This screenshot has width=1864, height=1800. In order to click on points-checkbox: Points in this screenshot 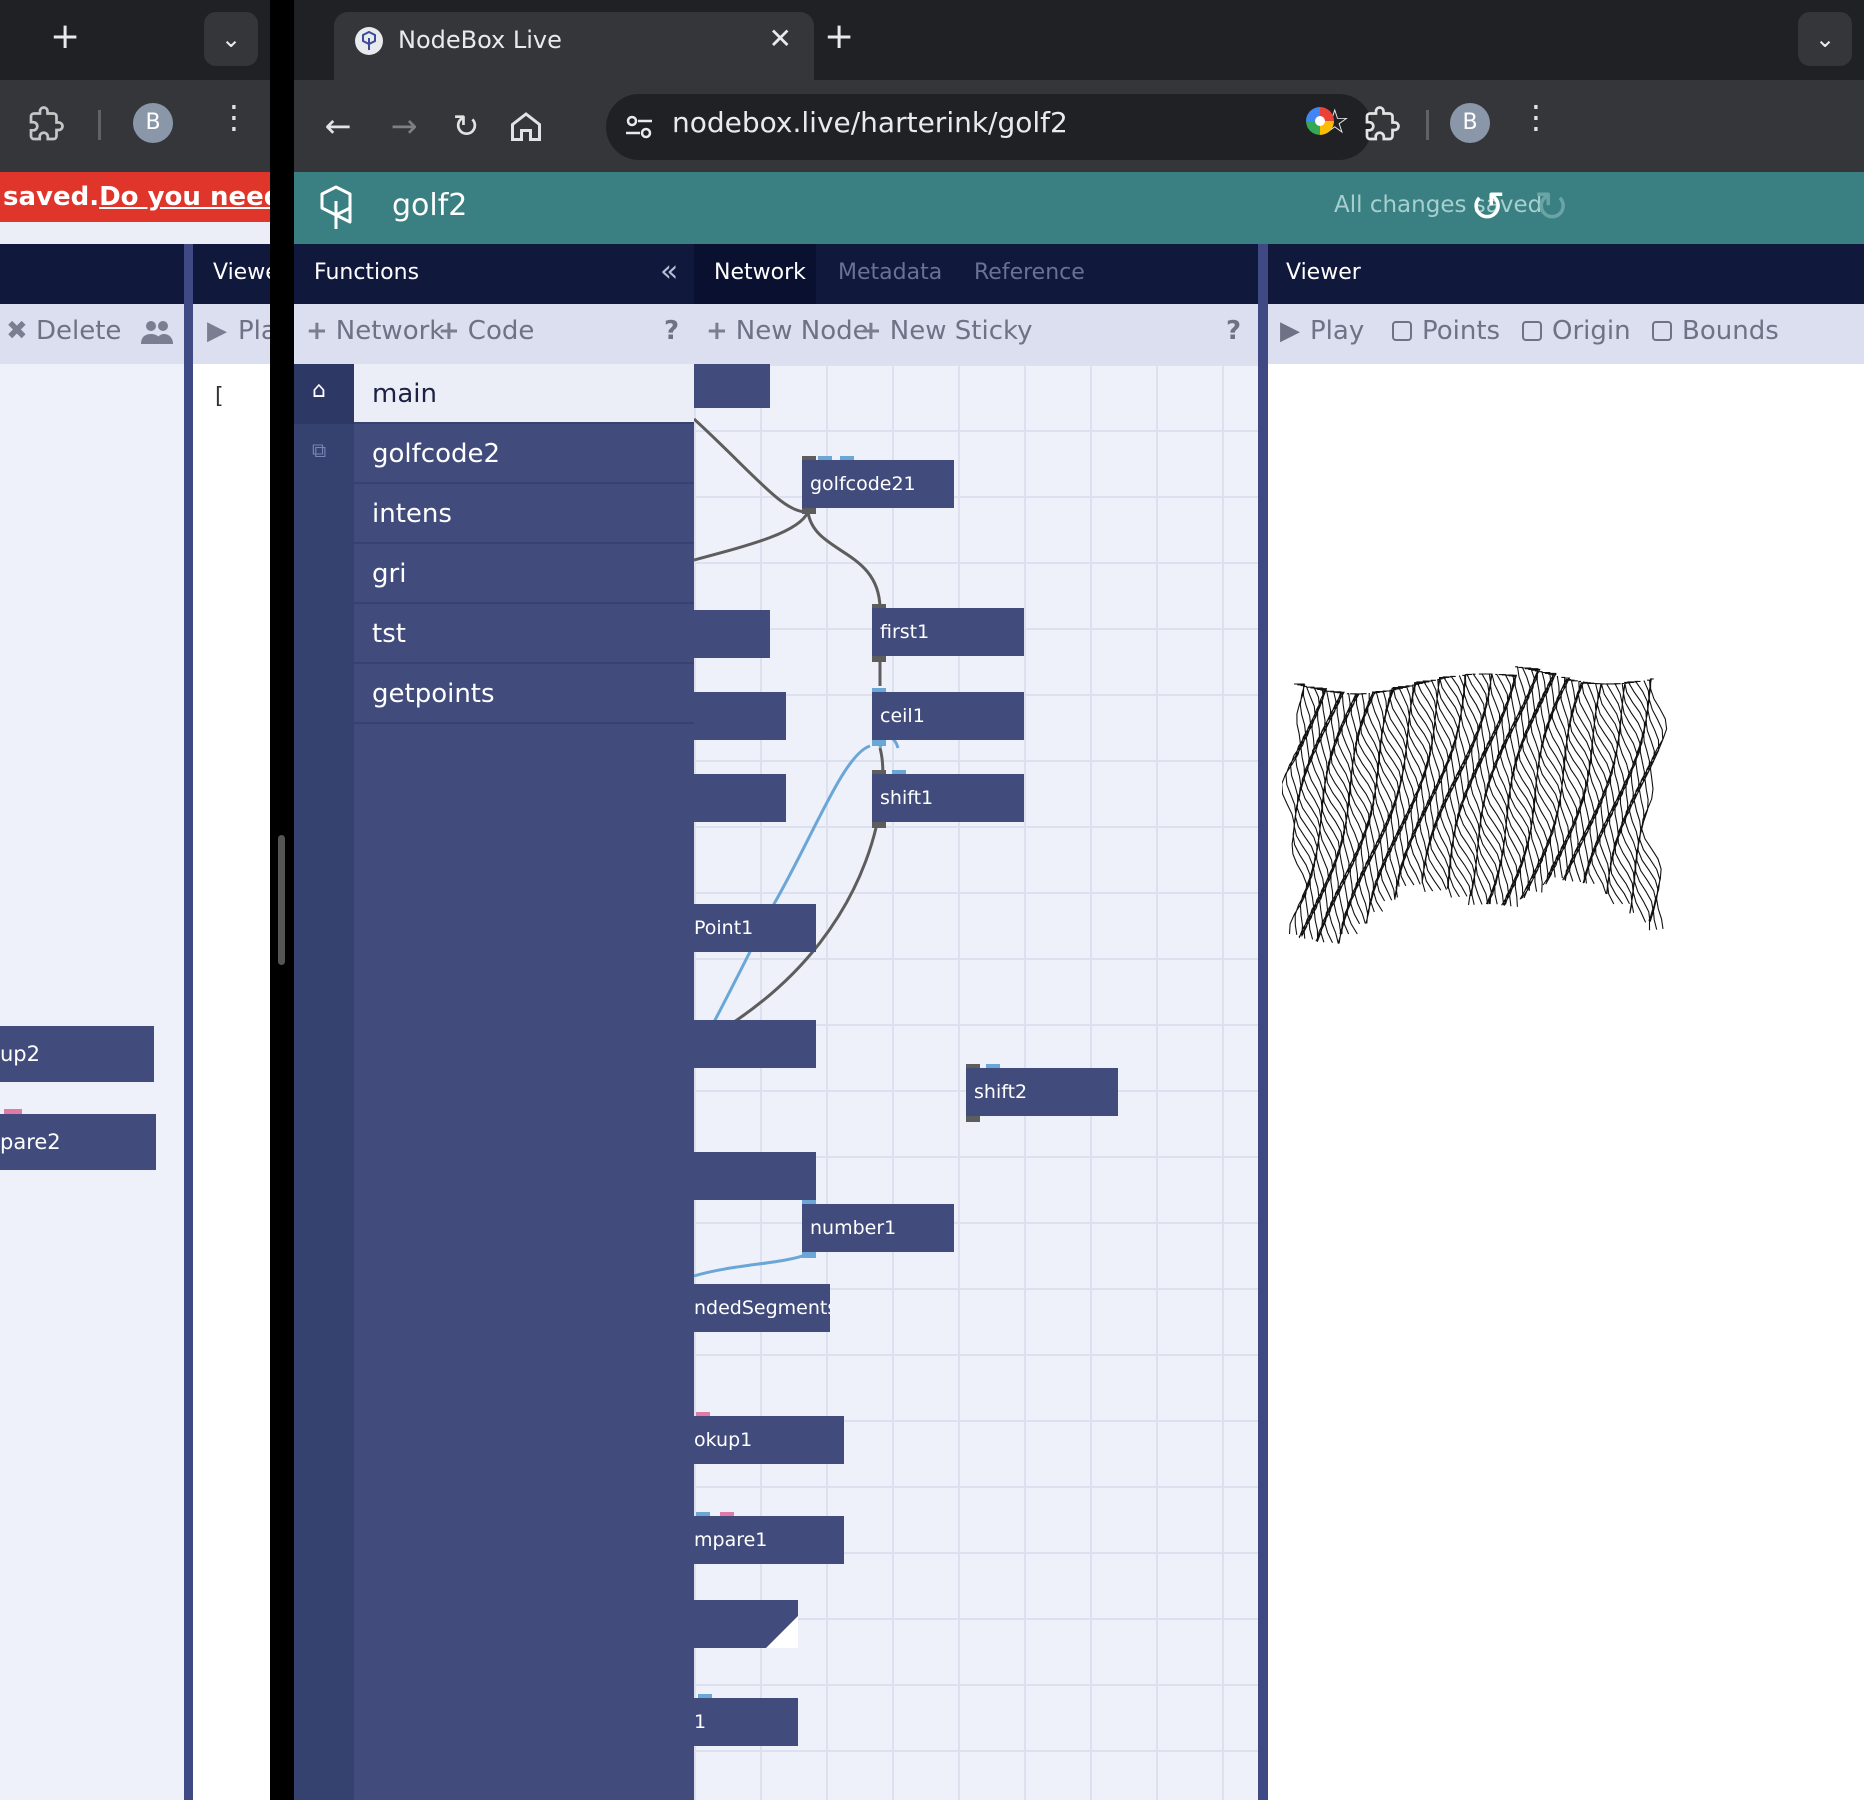, I will do `click(1446, 331)`.